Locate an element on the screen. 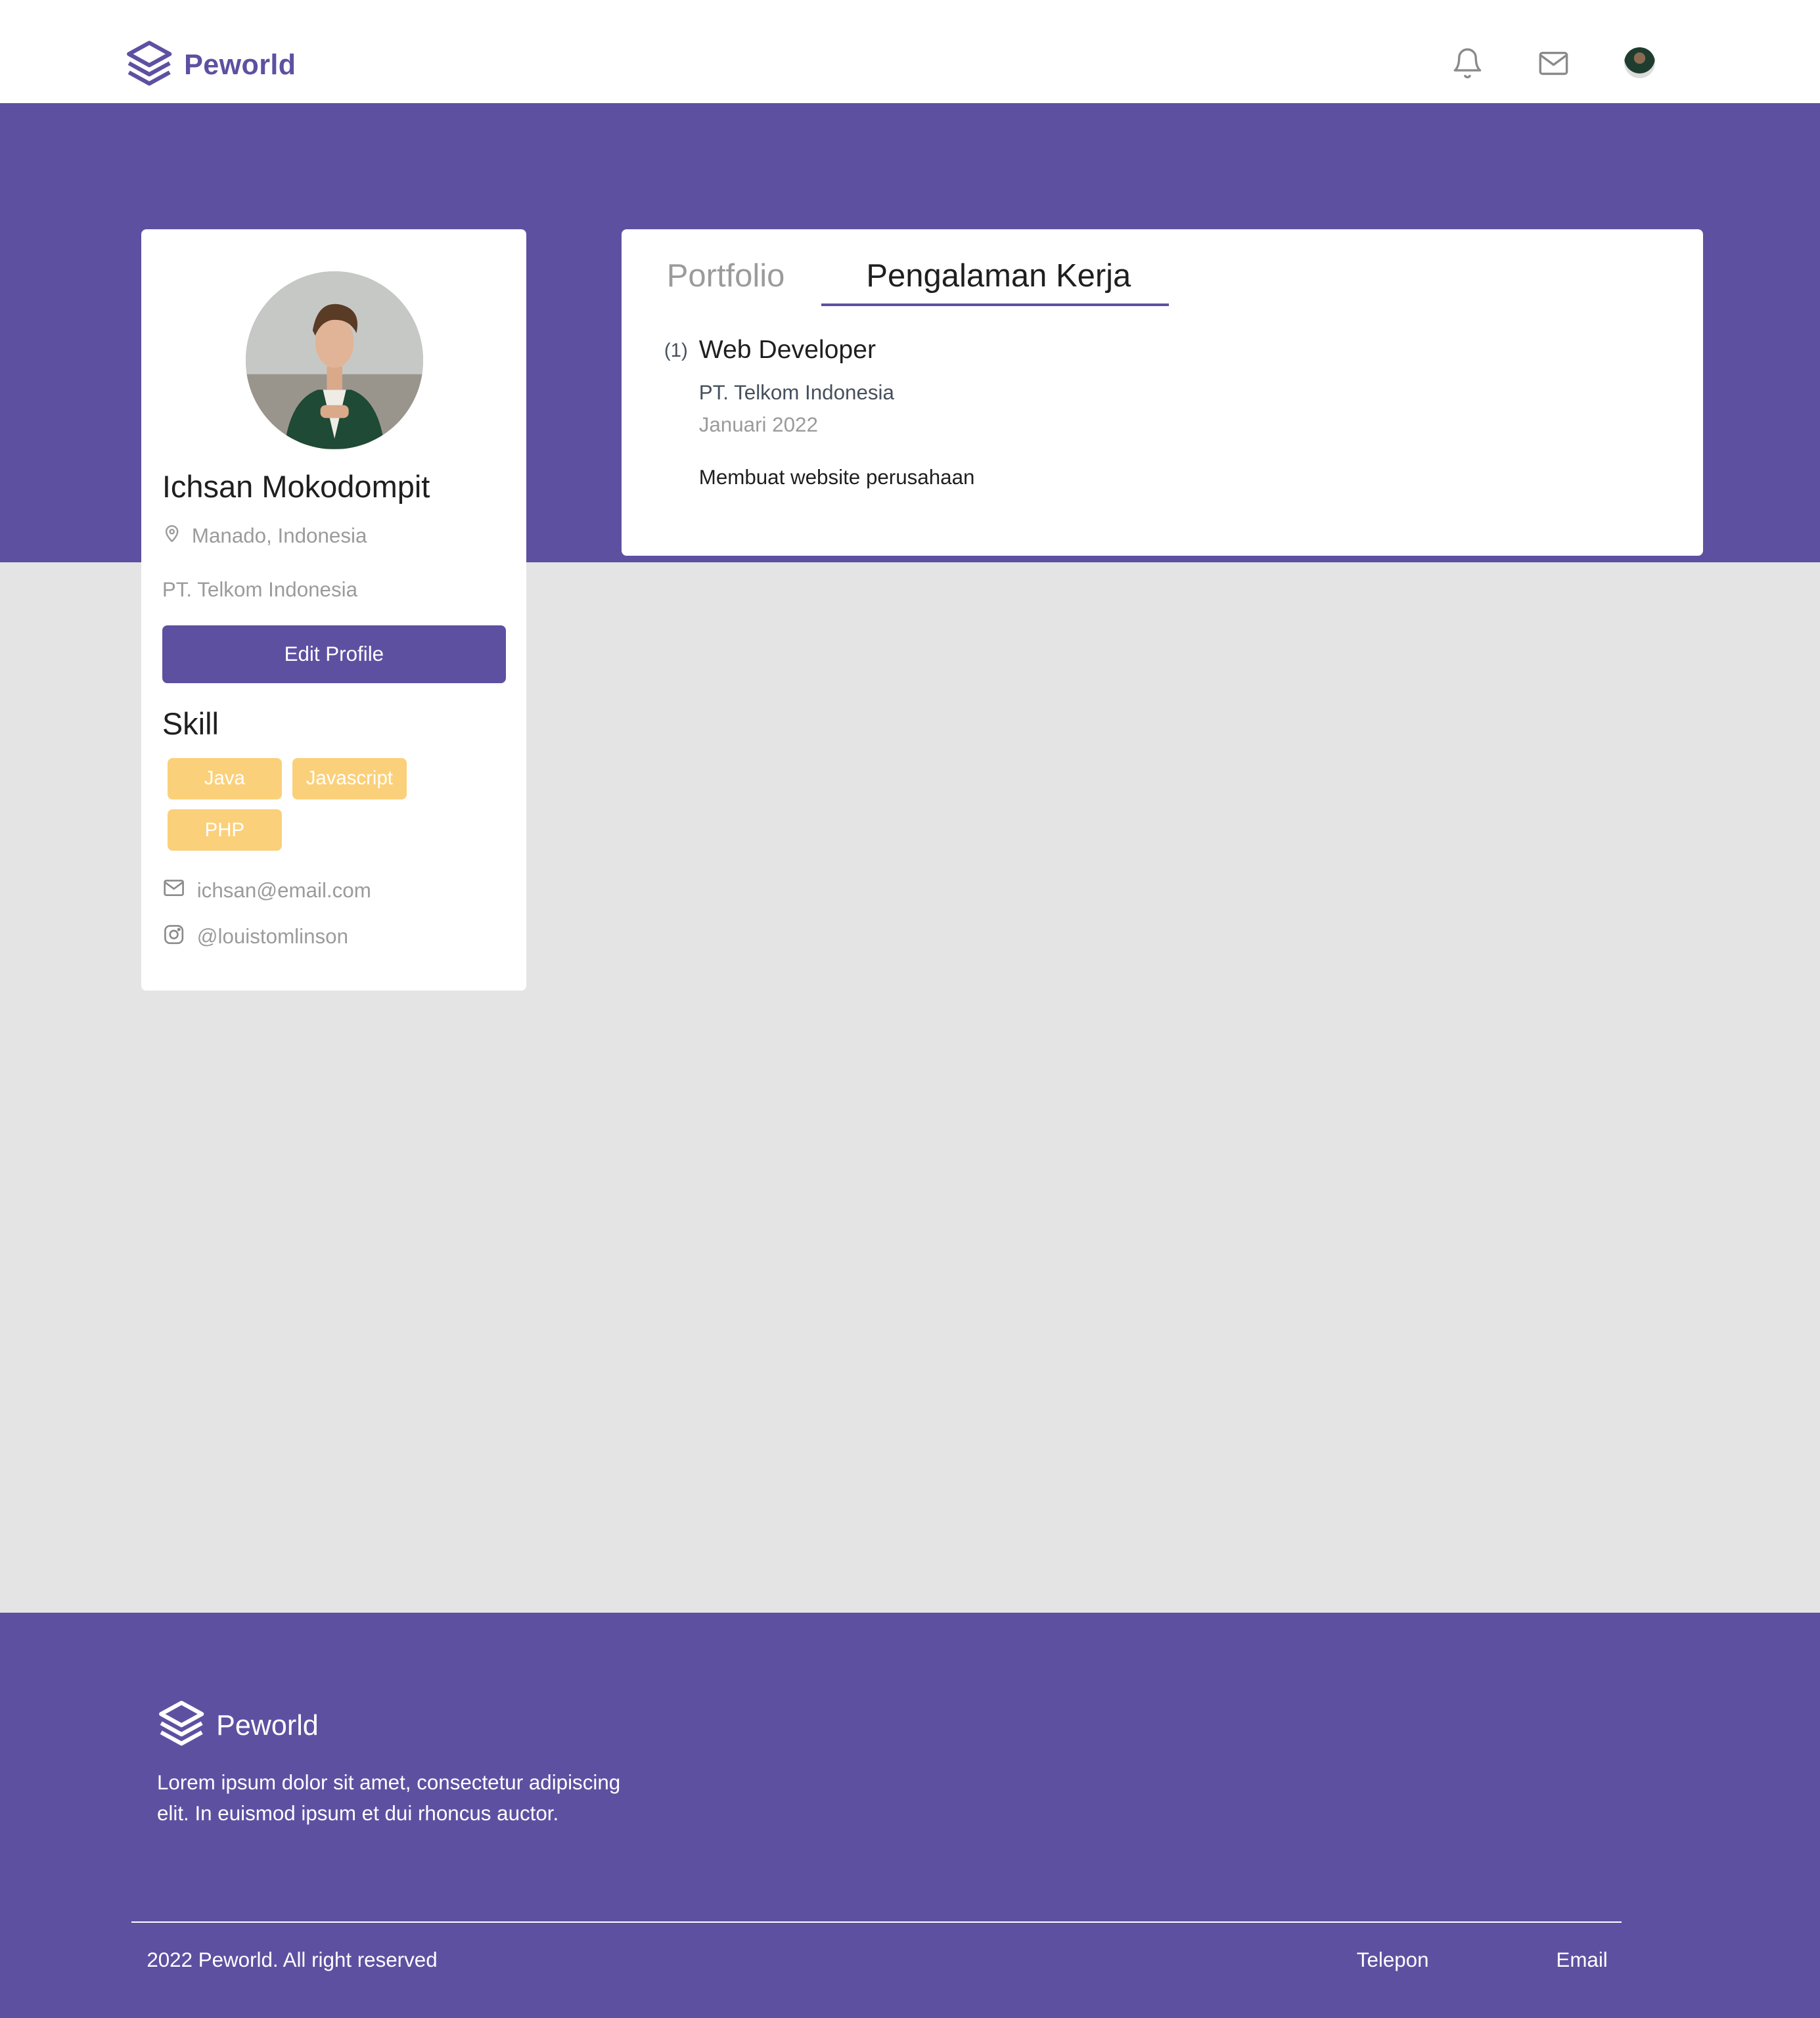  brand-logo: Peworld is located at coordinates (210, 66).